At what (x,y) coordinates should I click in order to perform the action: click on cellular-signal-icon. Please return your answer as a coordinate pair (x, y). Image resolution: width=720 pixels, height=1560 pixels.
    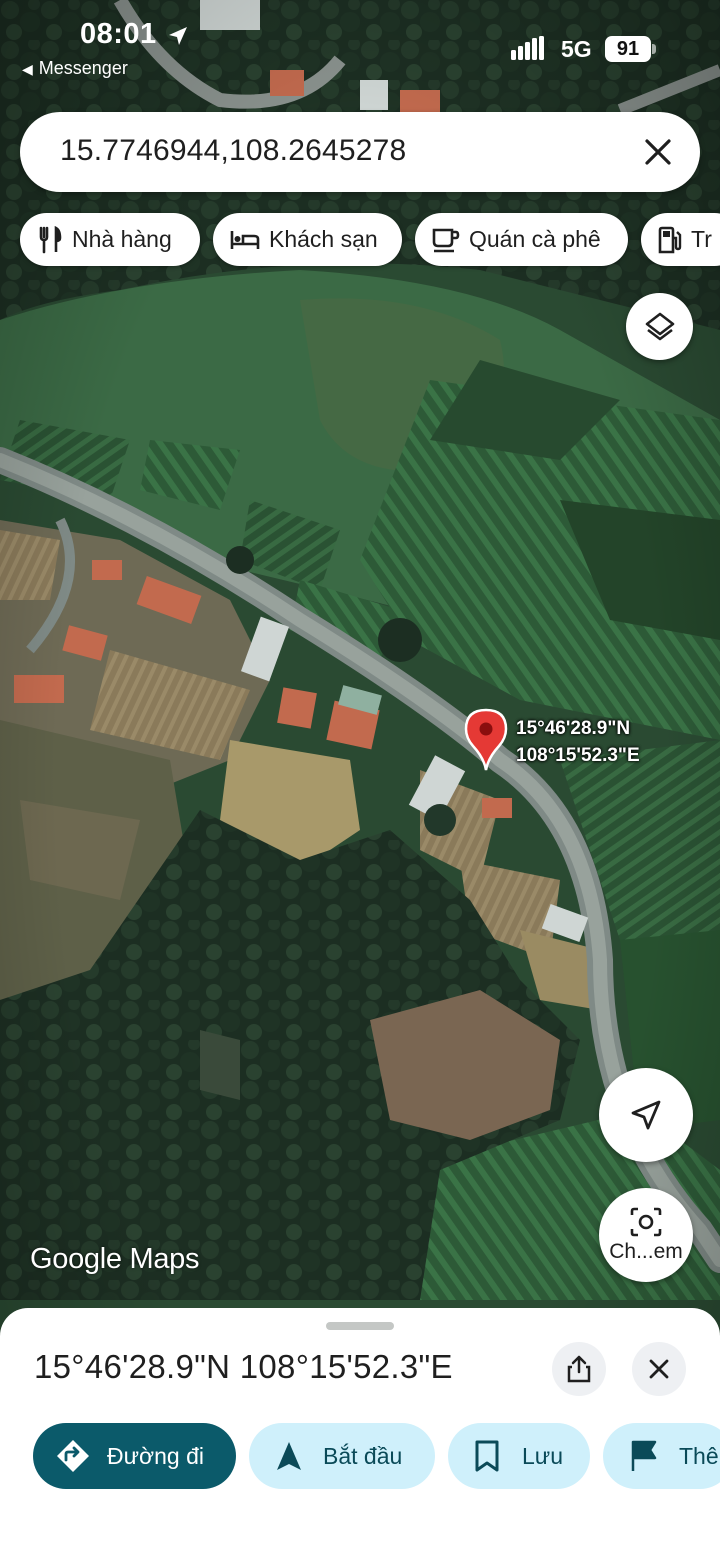
    Looking at the image, I should click on (527, 48).